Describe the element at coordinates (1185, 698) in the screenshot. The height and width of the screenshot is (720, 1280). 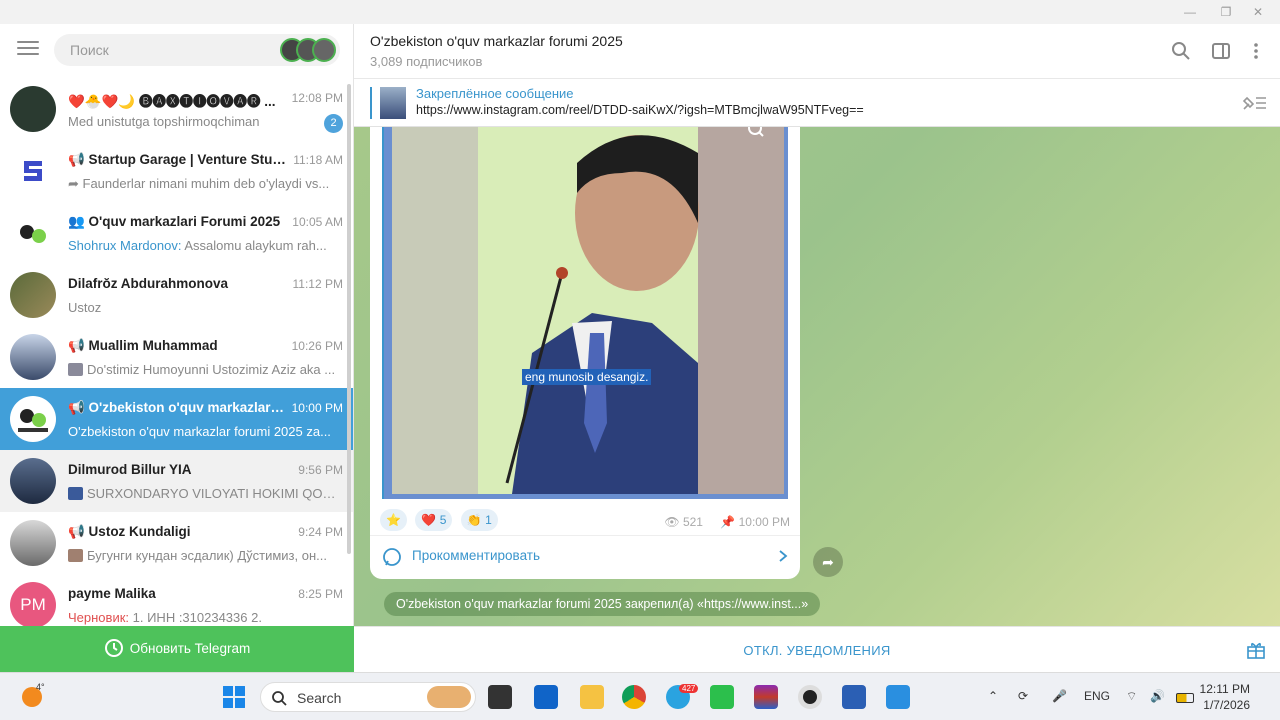
I see `battery-icon` at that location.